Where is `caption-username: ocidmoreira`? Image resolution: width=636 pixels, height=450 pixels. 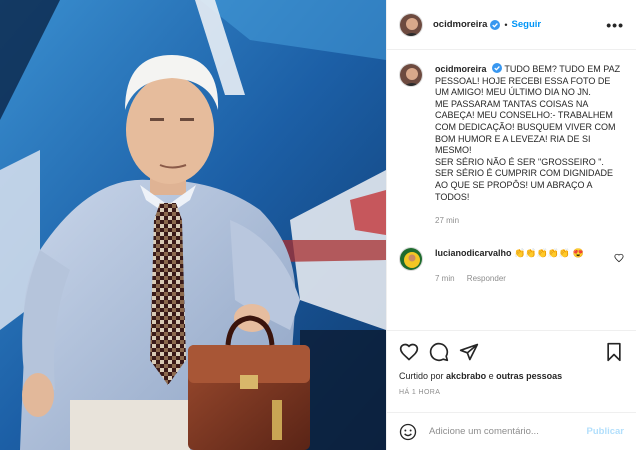 caption-username: ocidmoreira is located at coordinates (461, 69).